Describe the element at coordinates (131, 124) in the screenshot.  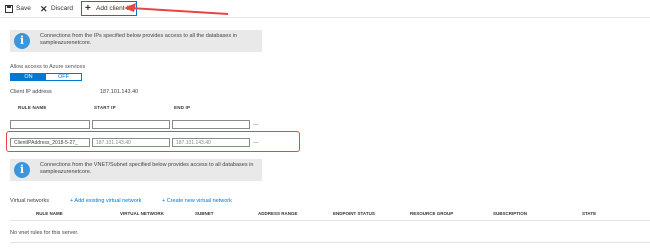
I see `new-start-ip-input` at that location.